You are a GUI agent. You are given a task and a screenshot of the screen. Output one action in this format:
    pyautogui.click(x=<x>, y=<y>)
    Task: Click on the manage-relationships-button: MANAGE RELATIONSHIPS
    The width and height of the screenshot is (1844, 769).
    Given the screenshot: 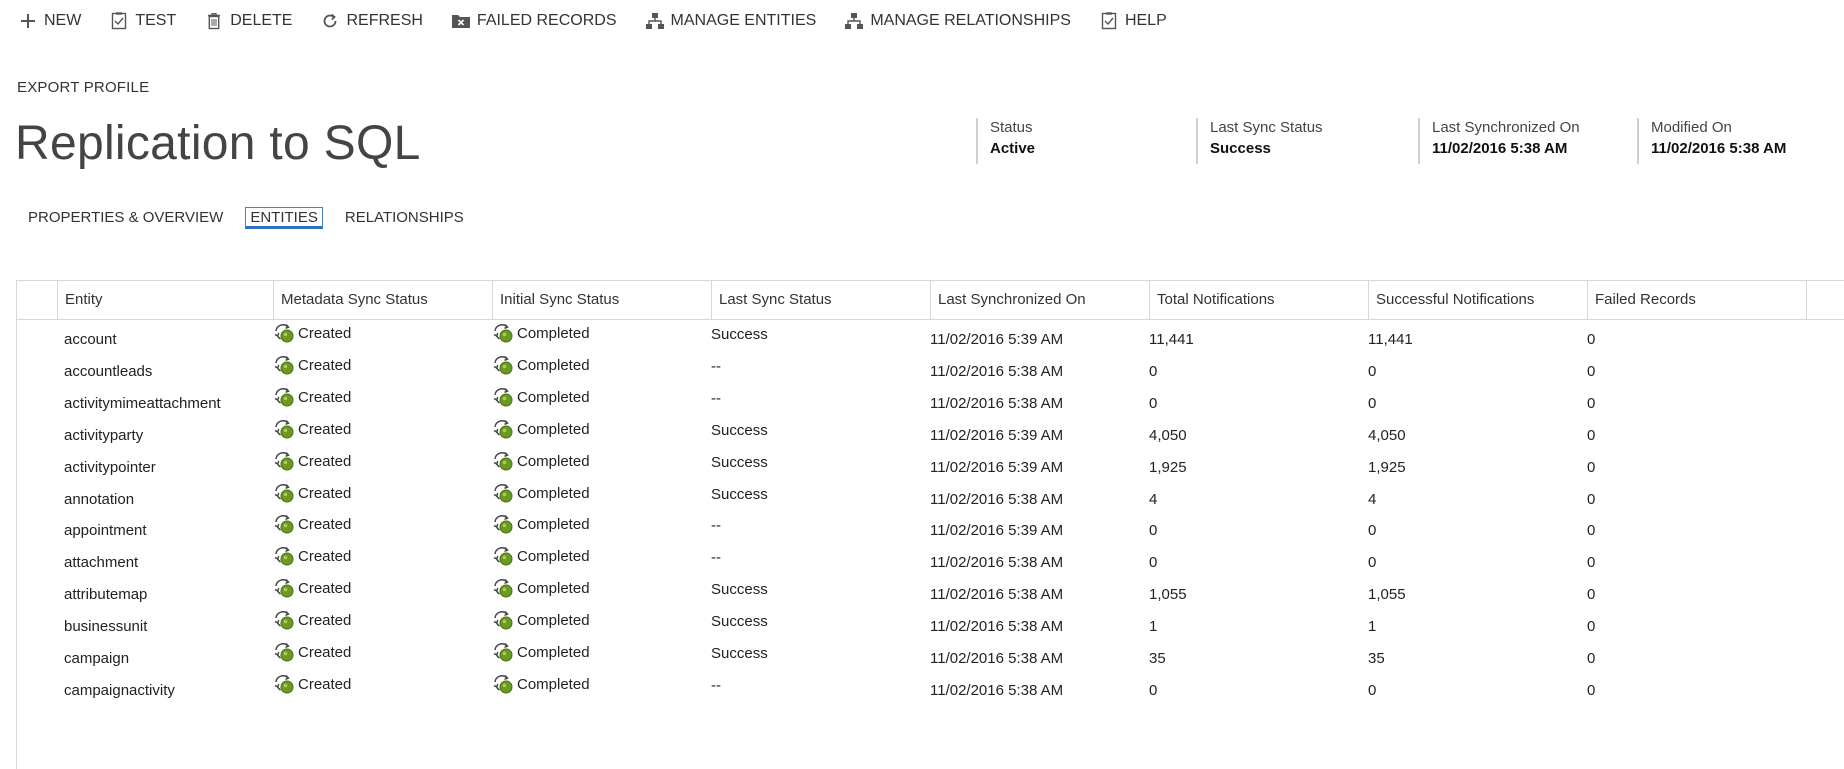 What is the action you would take?
    pyautogui.click(x=957, y=21)
    